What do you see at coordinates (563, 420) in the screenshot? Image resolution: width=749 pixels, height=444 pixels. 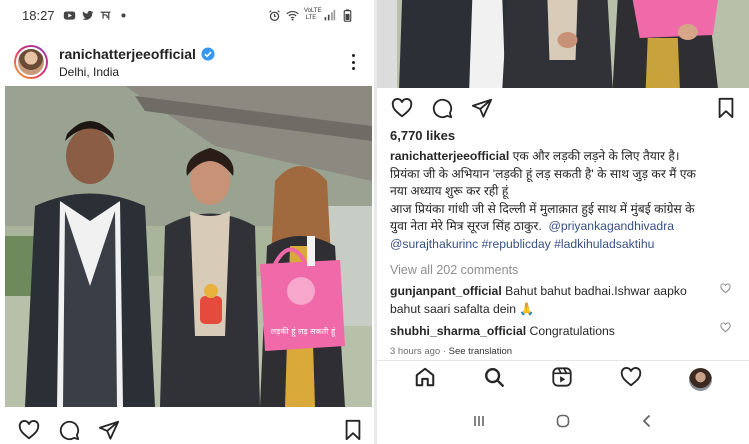 I see `home-circle-icon` at bounding box center [563, 420].